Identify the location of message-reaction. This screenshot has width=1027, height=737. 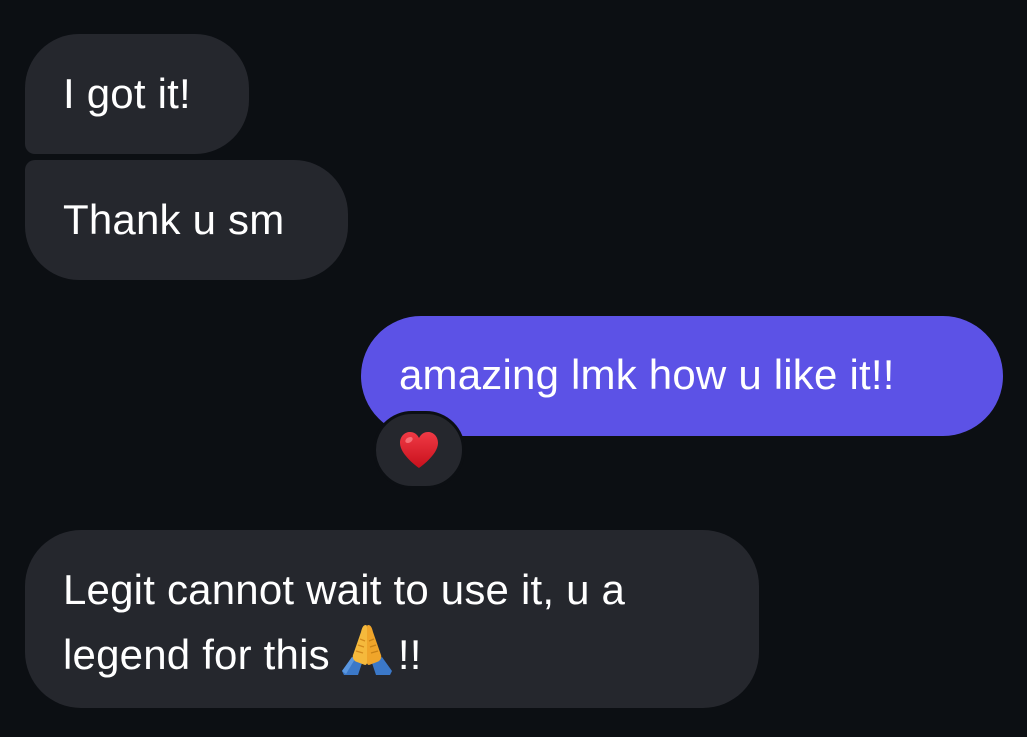
(419, 450).